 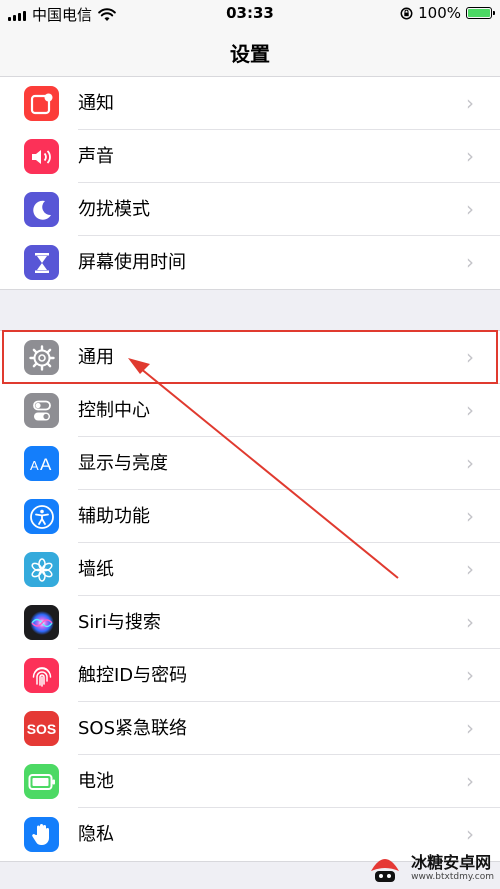 I want to click on settings-row-label: 通知, so click(x=96, y=103).